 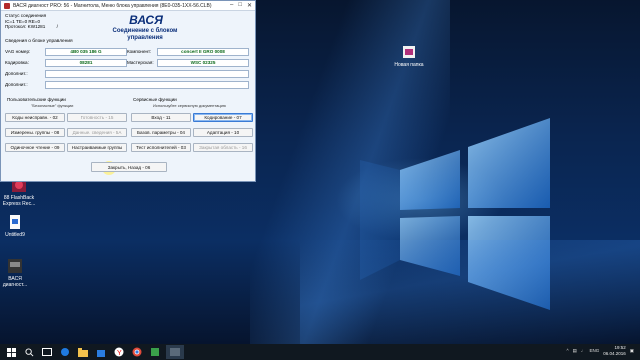 What do you see at coordinates (161, 147) in the screenshot?
I see `output-test-button: Тест исполнителей - 03` at bounding box center [161, 147].